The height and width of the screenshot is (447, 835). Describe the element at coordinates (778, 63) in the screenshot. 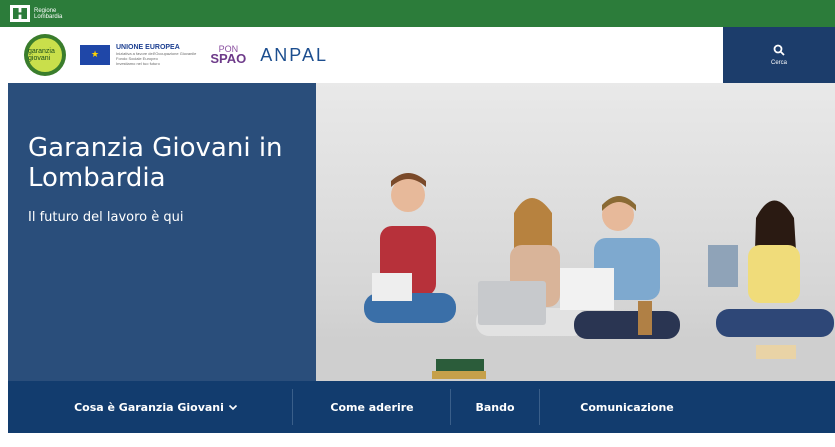

I see `search-label: Cerca` at that location.